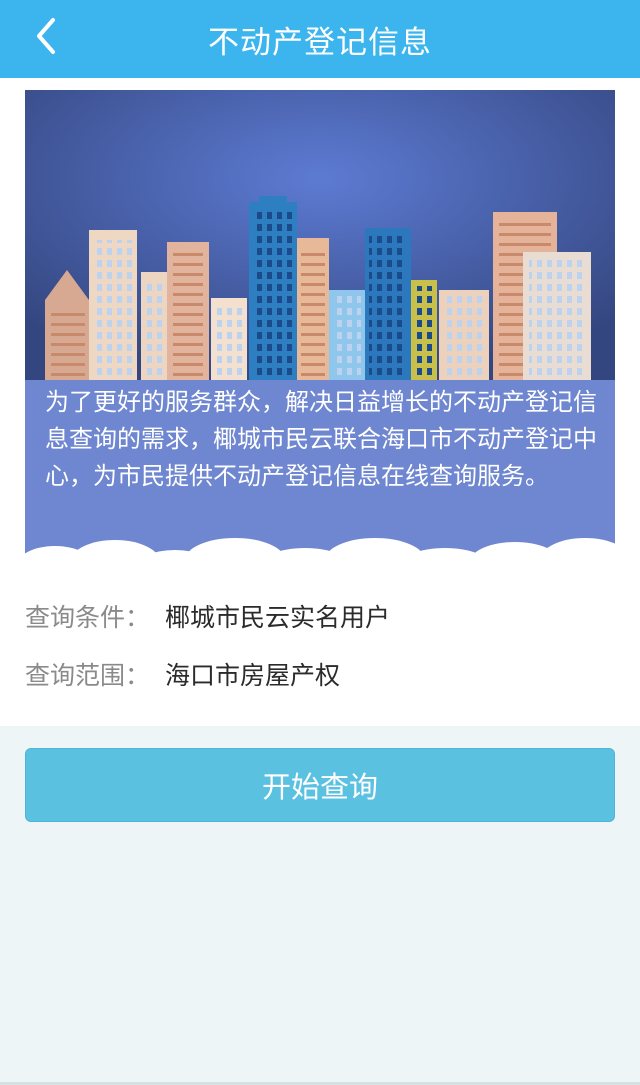 The image size is (640, 1085). I want to click on back-button, so click(46, 36).